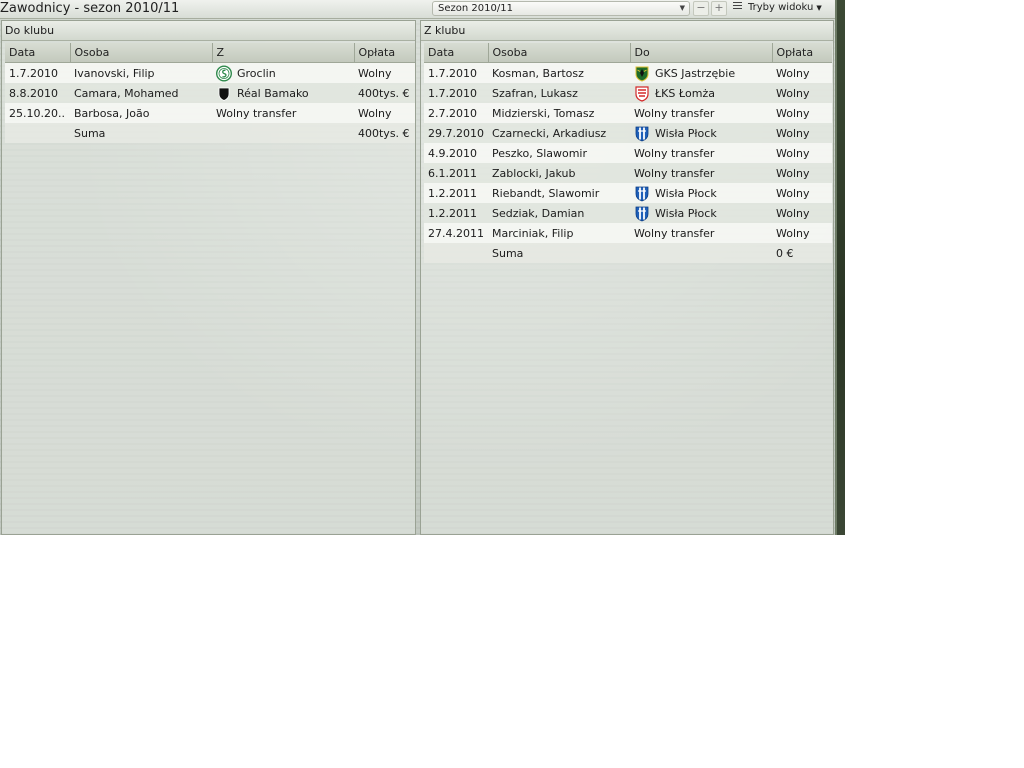 The image size is (1024, 768). I want to click on transfer-date: 8.8.2010, so click(37, 93).